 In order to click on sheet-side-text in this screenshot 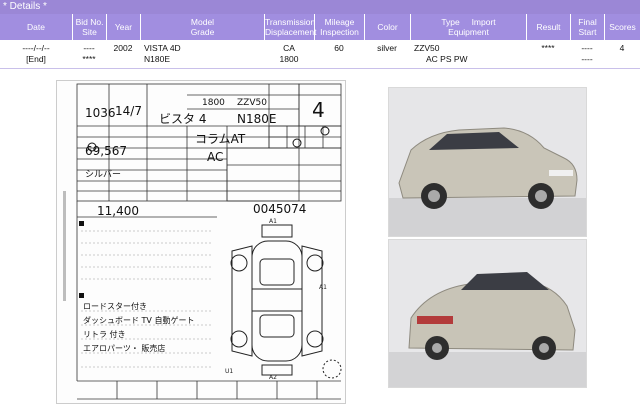, I will do `click(64, 246)`.